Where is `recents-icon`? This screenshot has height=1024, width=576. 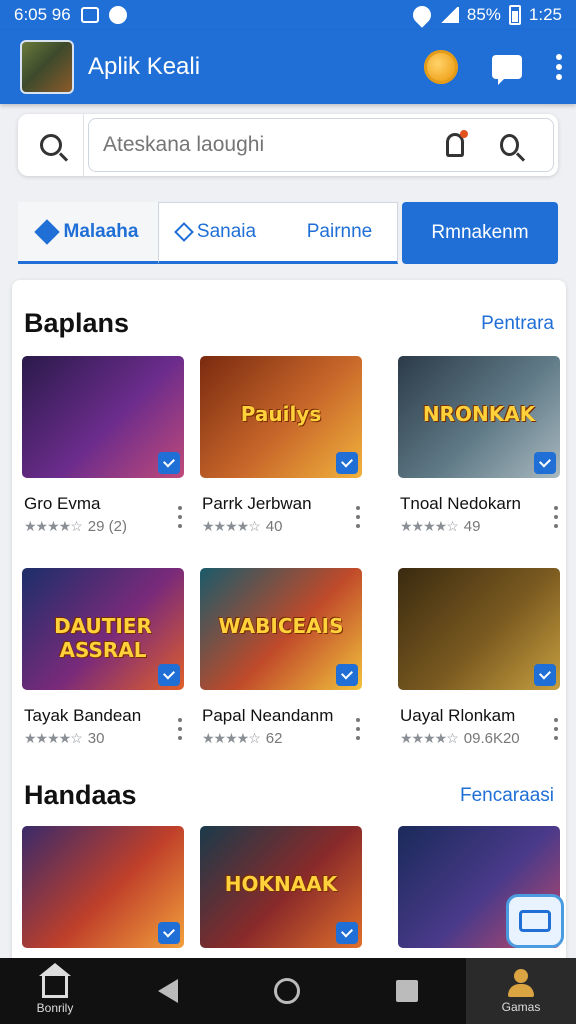
recents-icon is located at coordinates (407, 991).